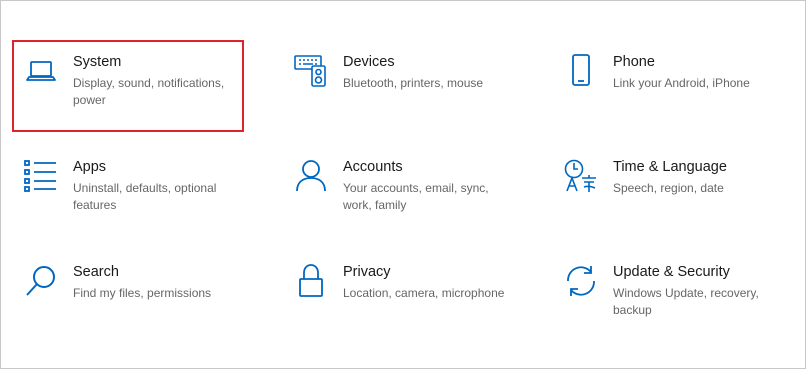 This screenshot has height=369, width=806. What do you see at coordinates (678, 198) in the screenshot?
I see `settings-tile-time-language: Time & Language Speech, region, date` at bounding box center [678, 198].